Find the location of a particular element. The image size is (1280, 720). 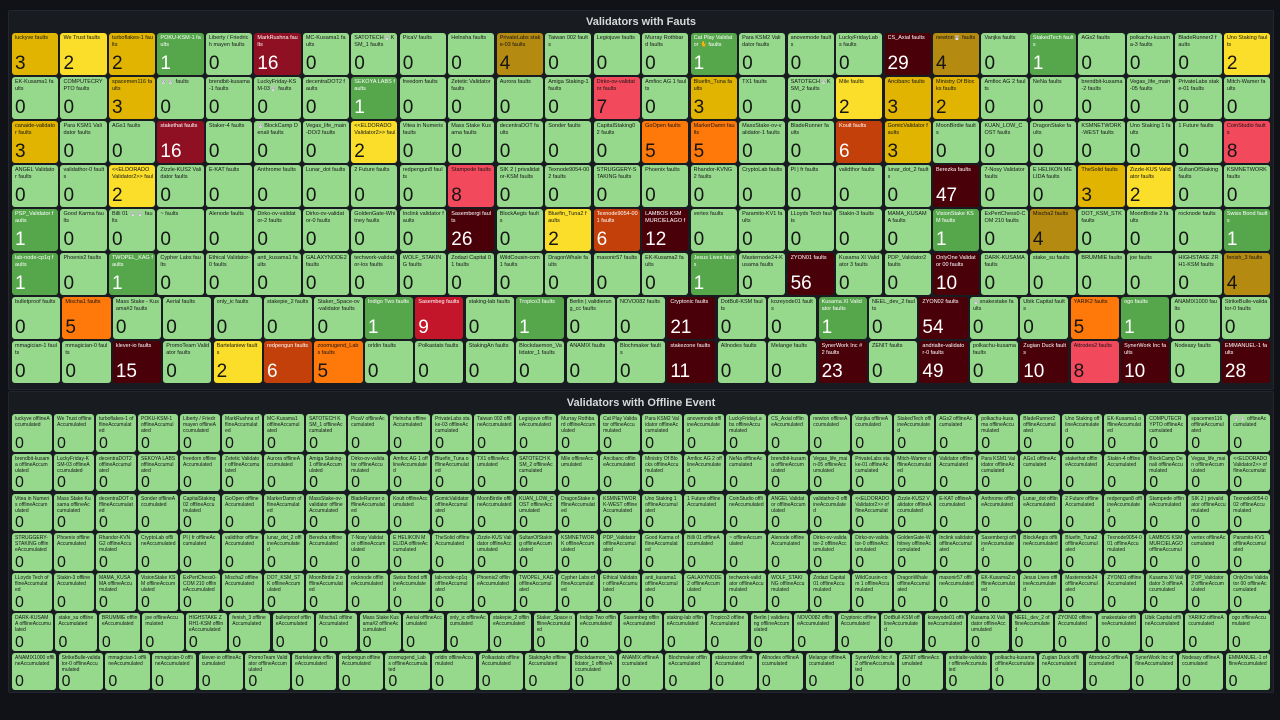

stat-tile: BlockAegis faults 0 is located at coordinates (519, 230).